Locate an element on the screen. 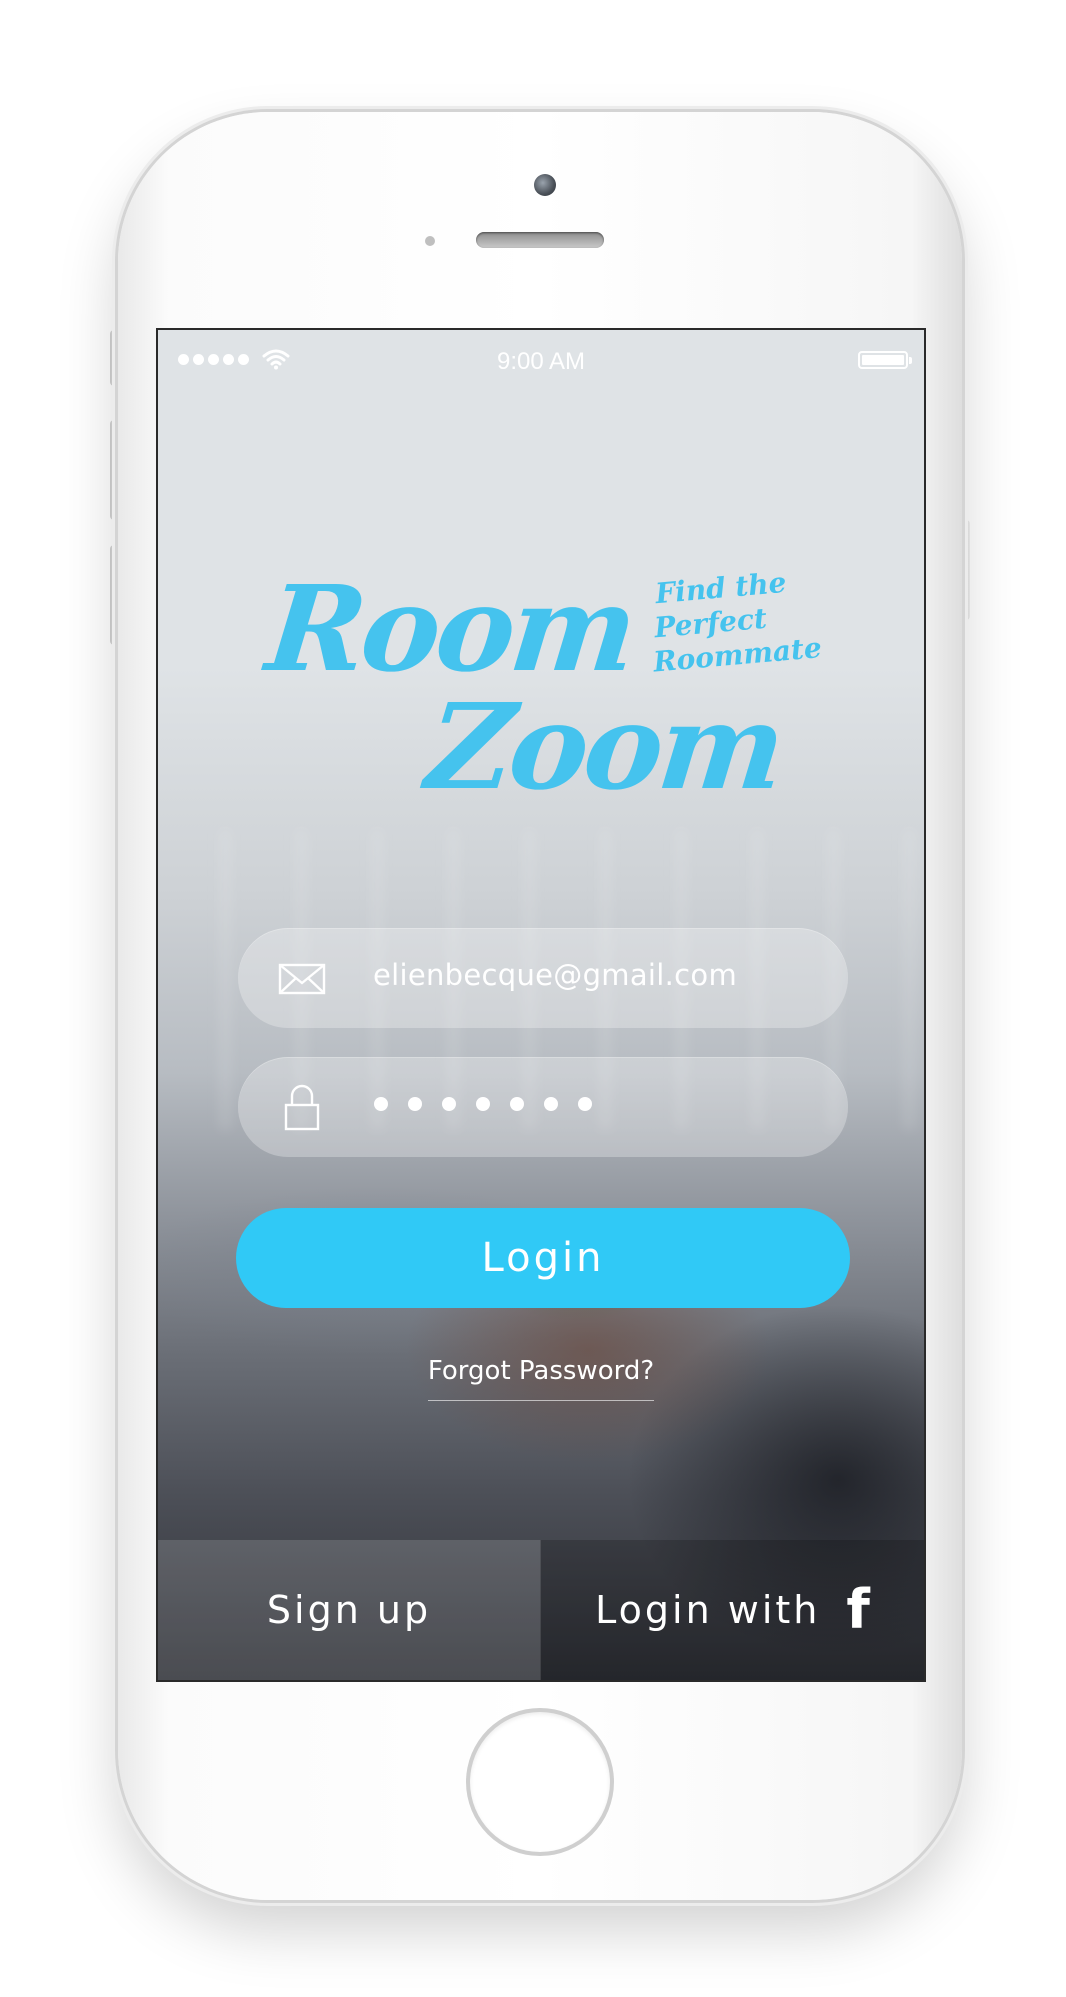 The image size is (1066, 1997). sign-up-button: Sign up is located at coordinates (349, 1610).